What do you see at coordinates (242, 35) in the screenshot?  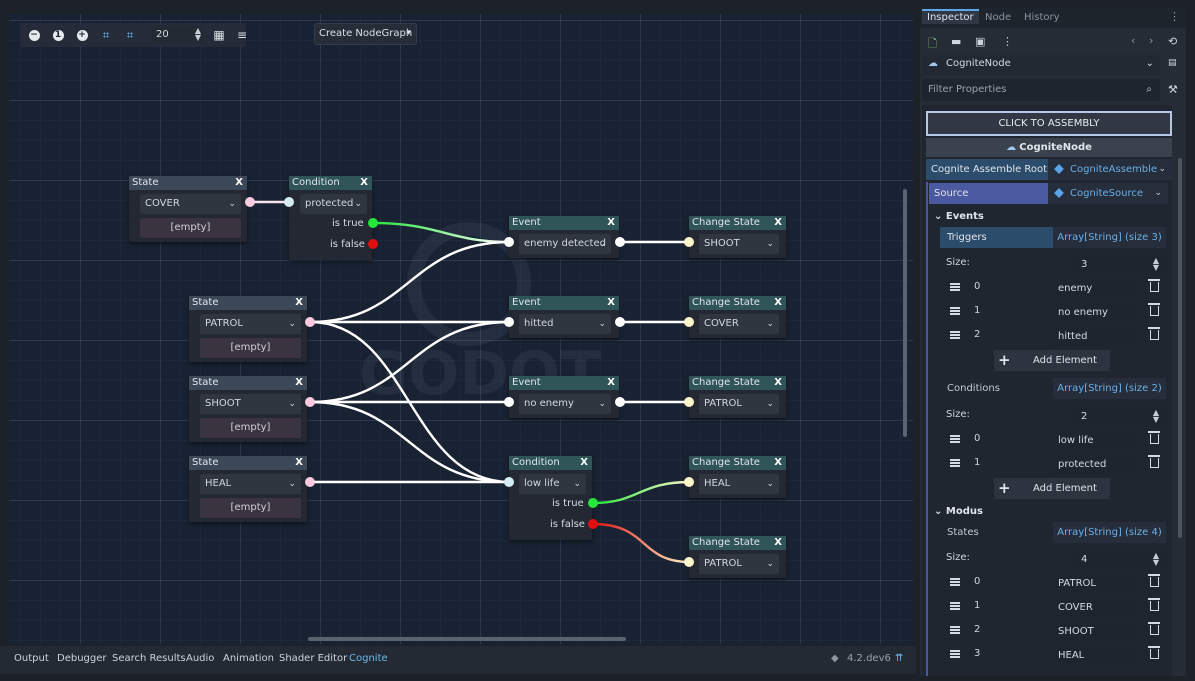 I see `arrange-nodes-icon: ≡` at bounding box center [242, 35].